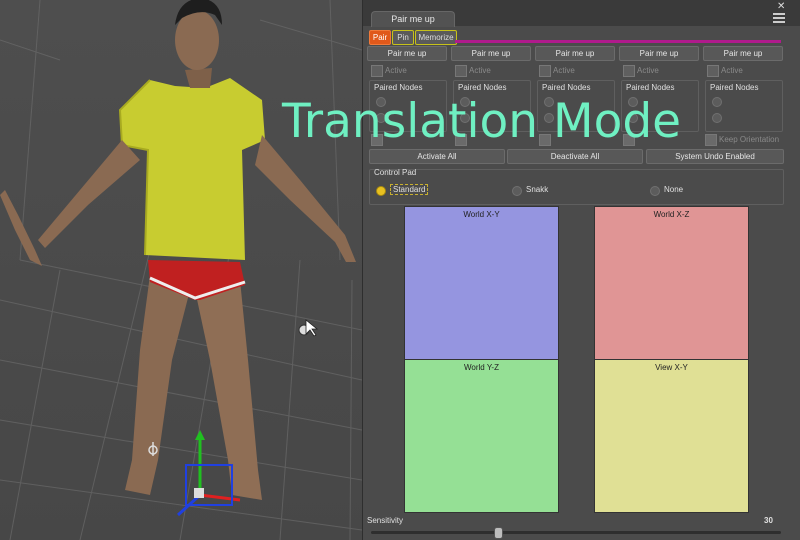 This screenshot has height=540, width=800. I want to click on keep-orientation-label: Keep Orientation, so click(749, 139).